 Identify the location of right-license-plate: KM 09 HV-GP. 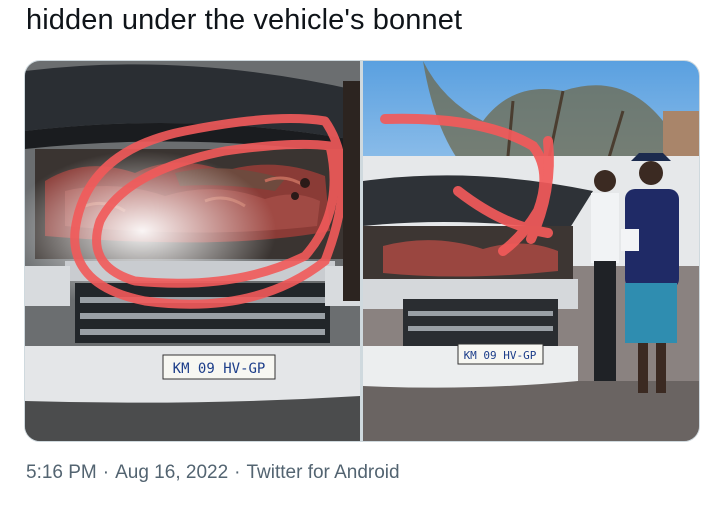
(500, 355).